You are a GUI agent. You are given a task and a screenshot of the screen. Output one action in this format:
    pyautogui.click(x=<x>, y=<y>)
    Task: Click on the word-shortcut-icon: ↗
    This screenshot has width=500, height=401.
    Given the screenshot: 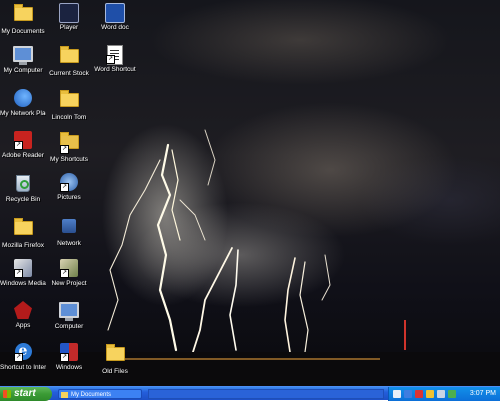 What is the action you would take?
    pyautogui.click(x=115, y=55)
    